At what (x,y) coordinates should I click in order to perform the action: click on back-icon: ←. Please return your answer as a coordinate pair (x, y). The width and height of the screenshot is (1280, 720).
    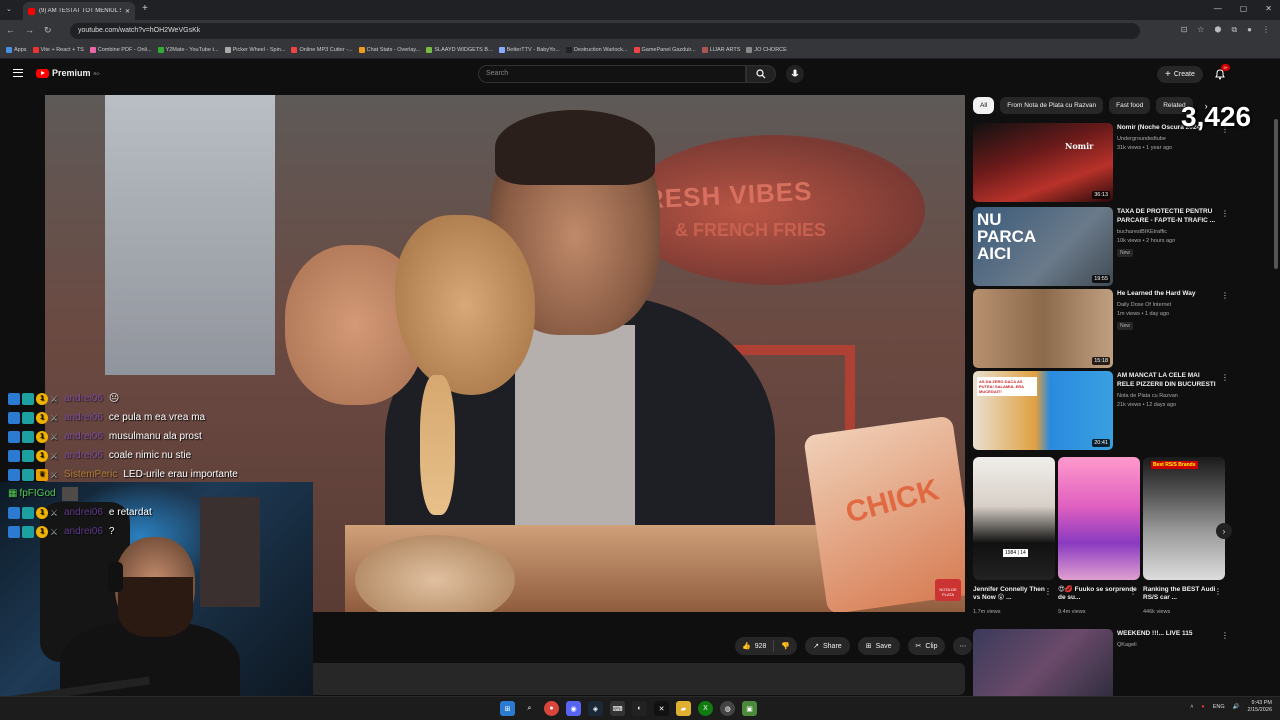
    Looking at the image, I should click on (10, 30).